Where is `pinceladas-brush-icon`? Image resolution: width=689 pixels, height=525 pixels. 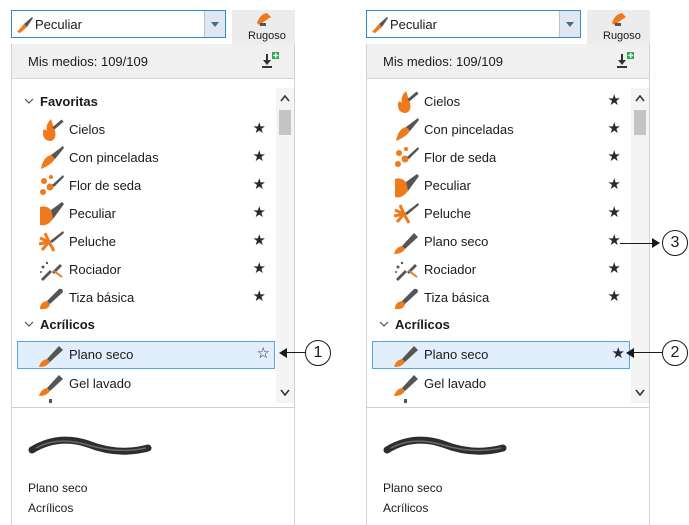 pinceladas-brush-icon is located at coordinates (407, 129).